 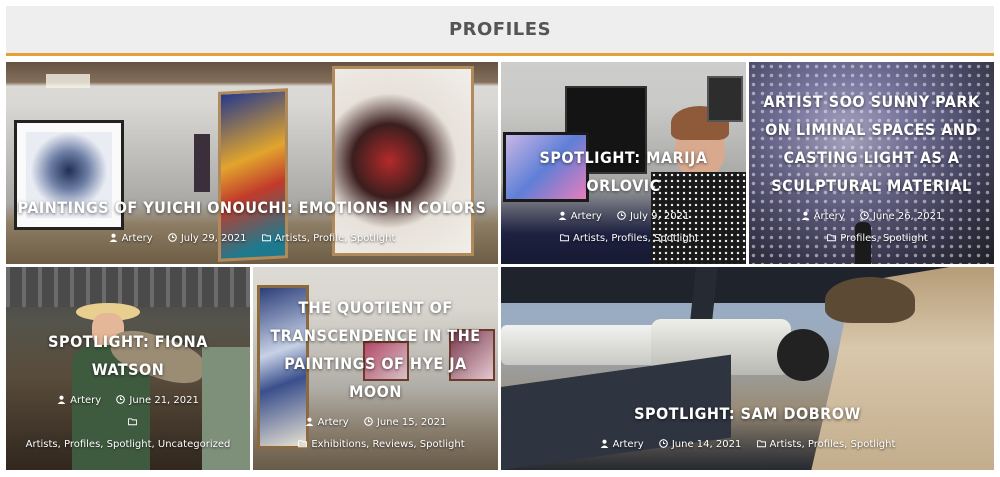 What do you see at coordinates (164, 401) in the screenshot?
I see `post-date: June 21, 2021` at bounding box center [164, 401].